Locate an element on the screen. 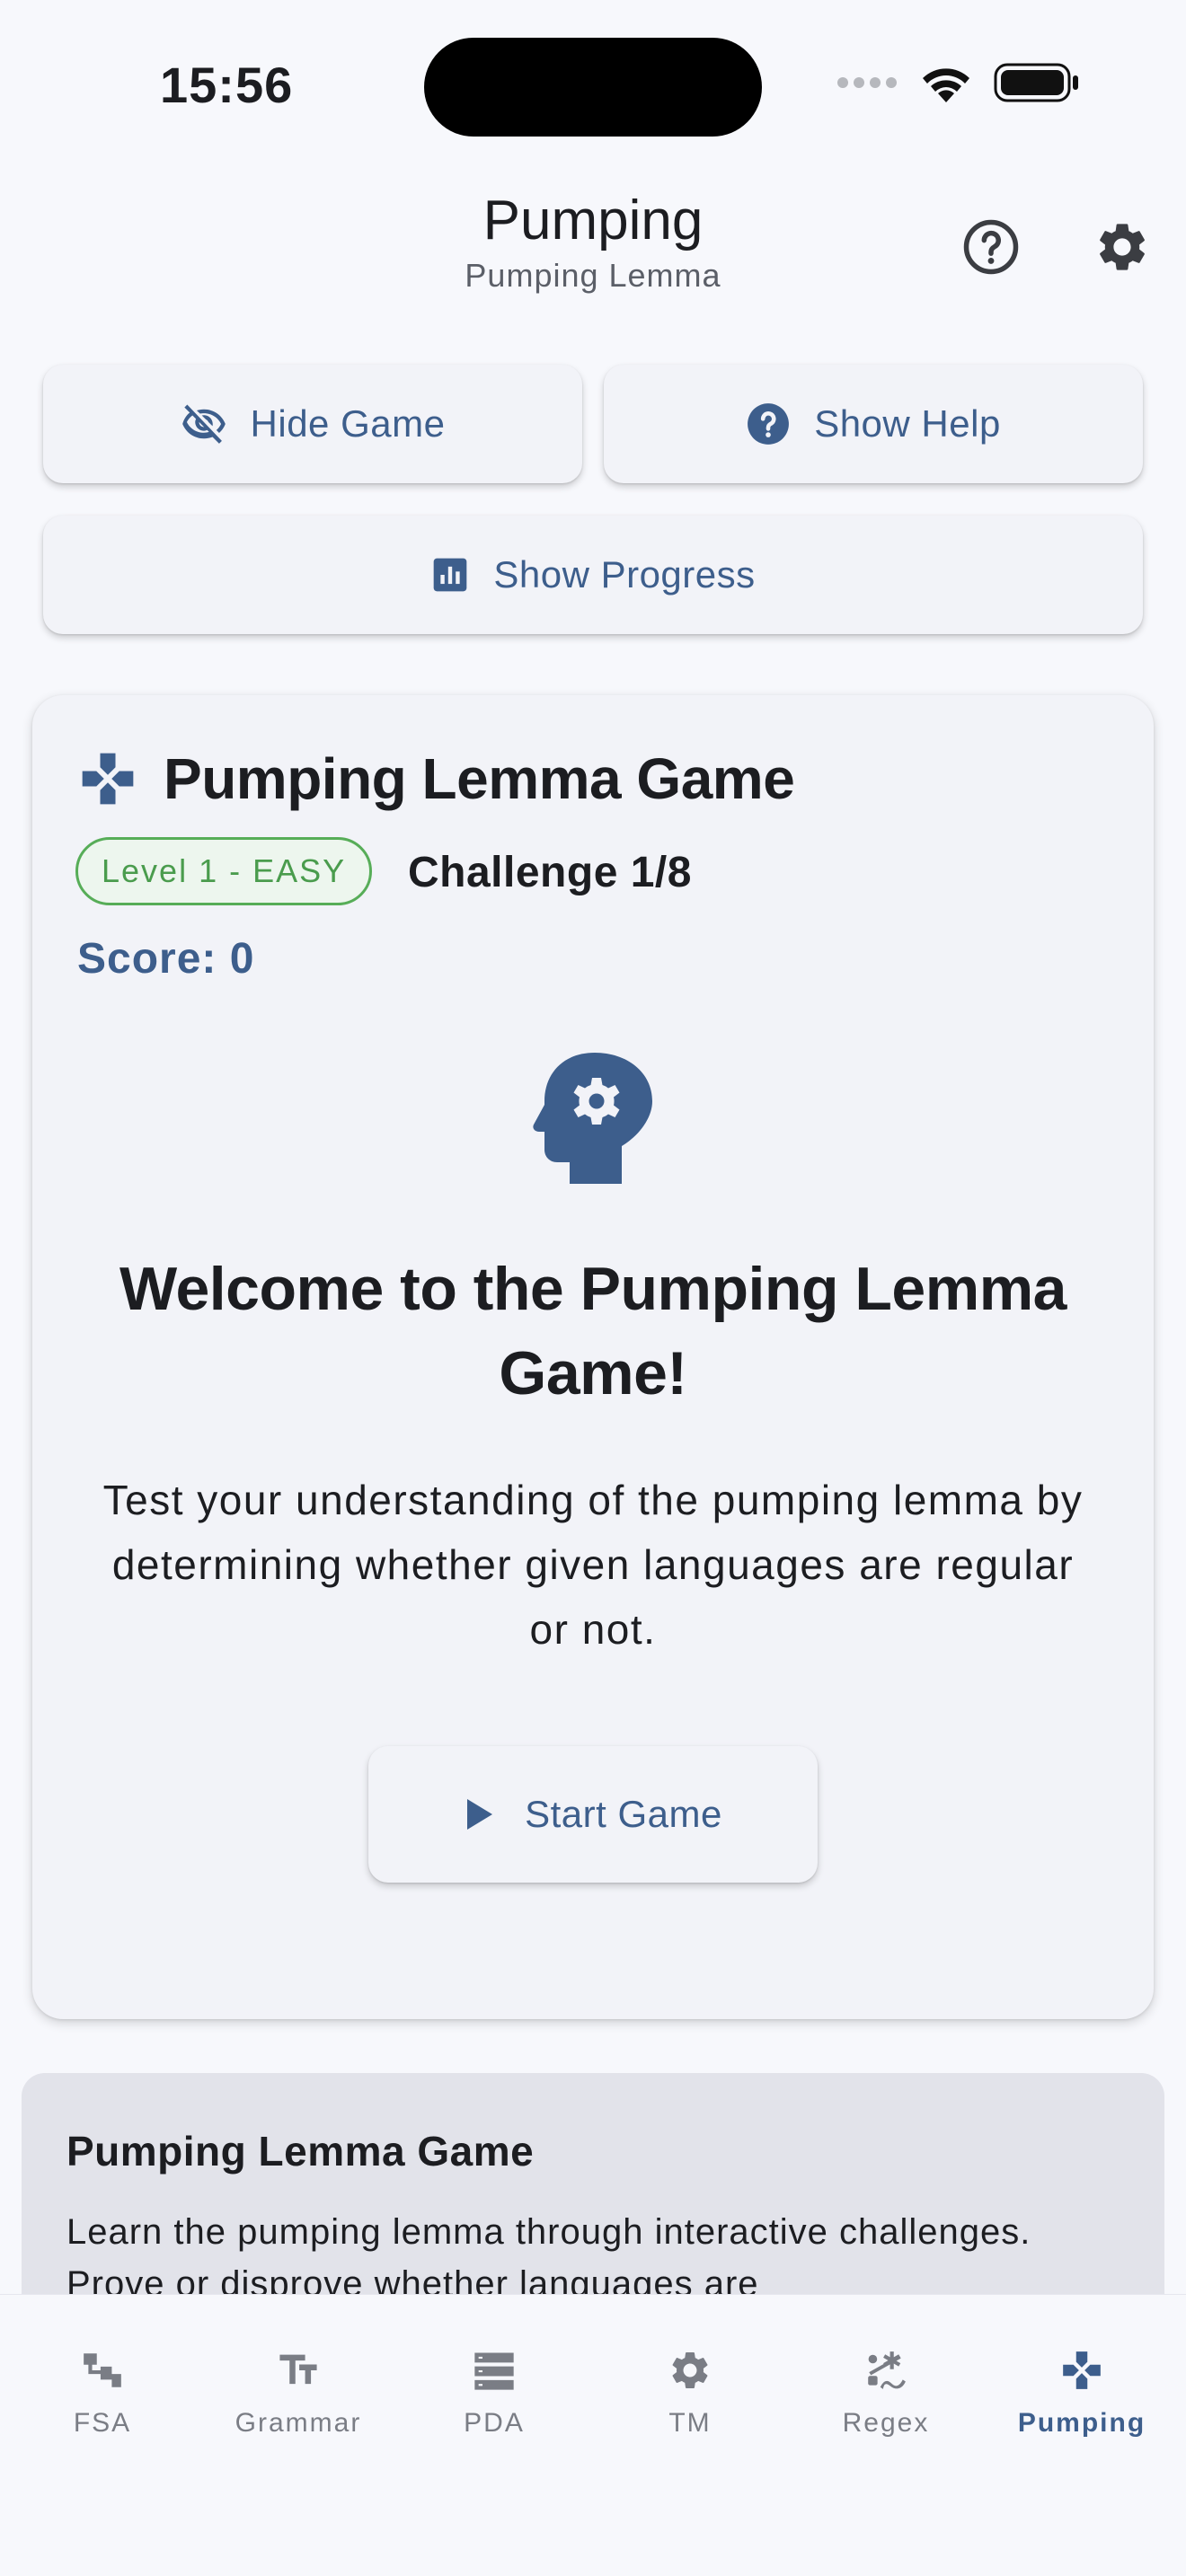  nav-item-pumping: Pumping is located at coordinates (1082, 2392).